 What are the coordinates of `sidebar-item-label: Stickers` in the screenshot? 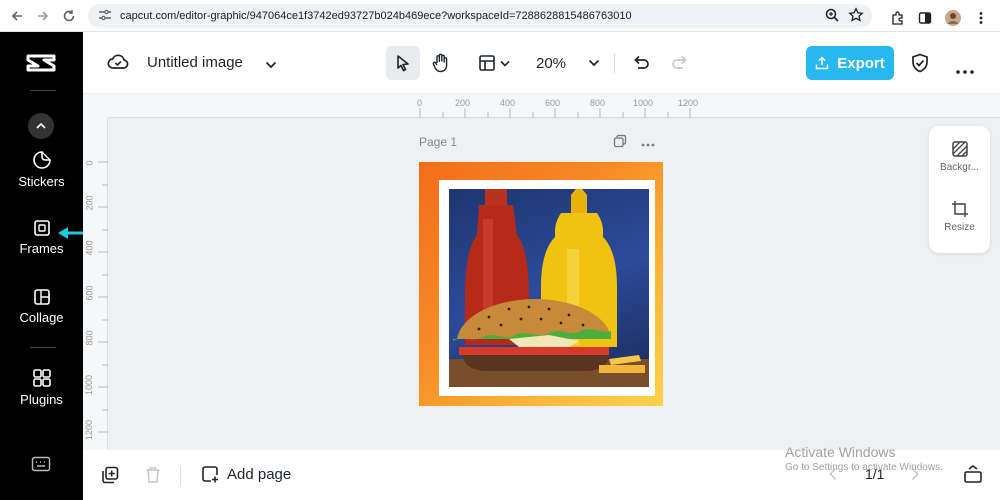 It's located at (41, 181).